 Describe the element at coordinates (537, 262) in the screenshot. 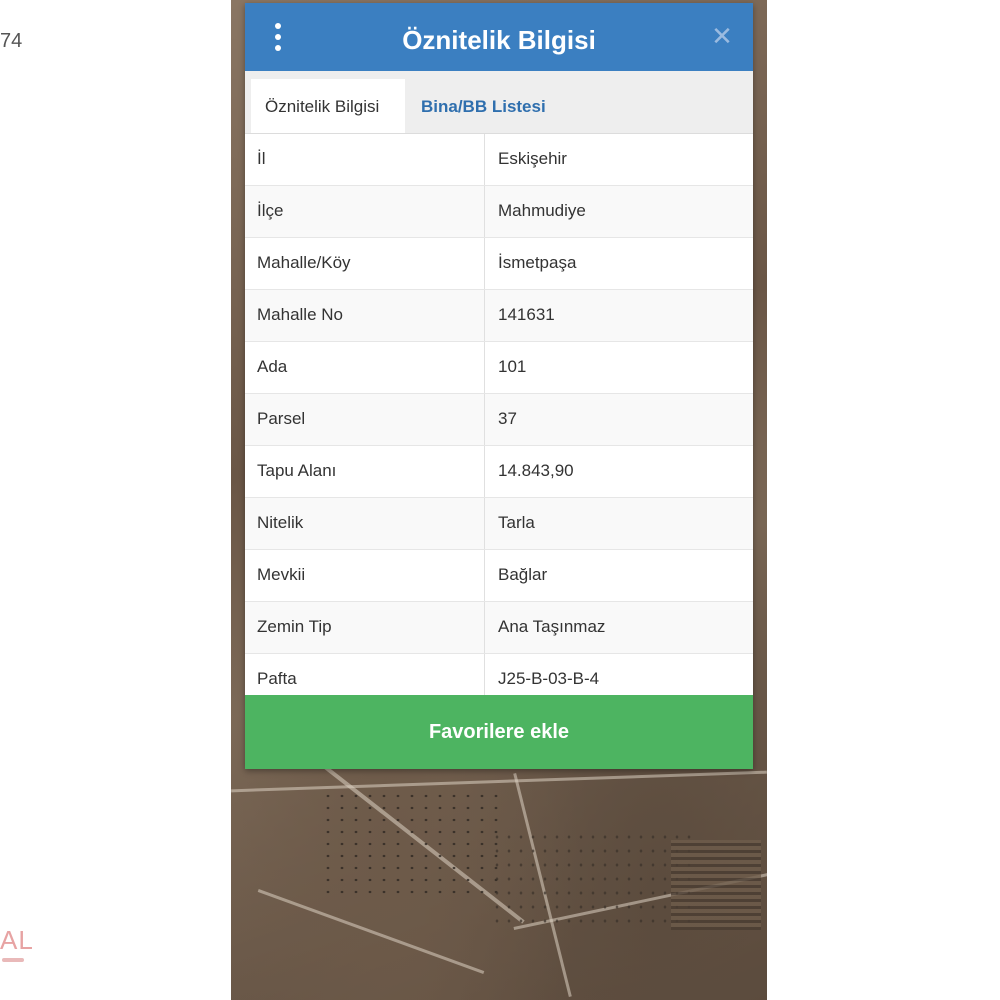

I see `row-value: İsmetpaşa` at that location.